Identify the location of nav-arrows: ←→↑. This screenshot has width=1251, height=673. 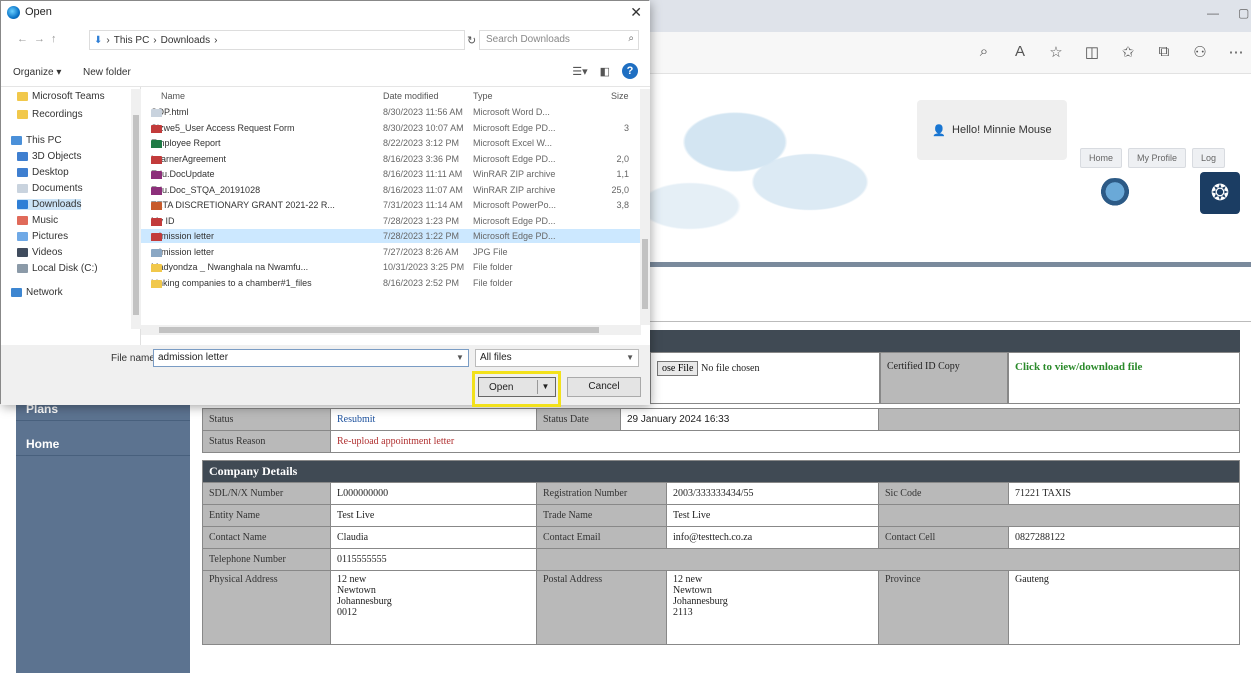
(40, 39).